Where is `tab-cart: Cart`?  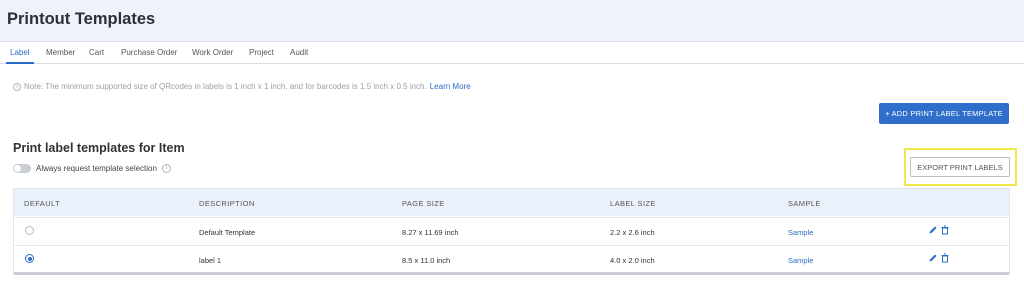 tab-cart: Cart is located at coordinates (96, 52).